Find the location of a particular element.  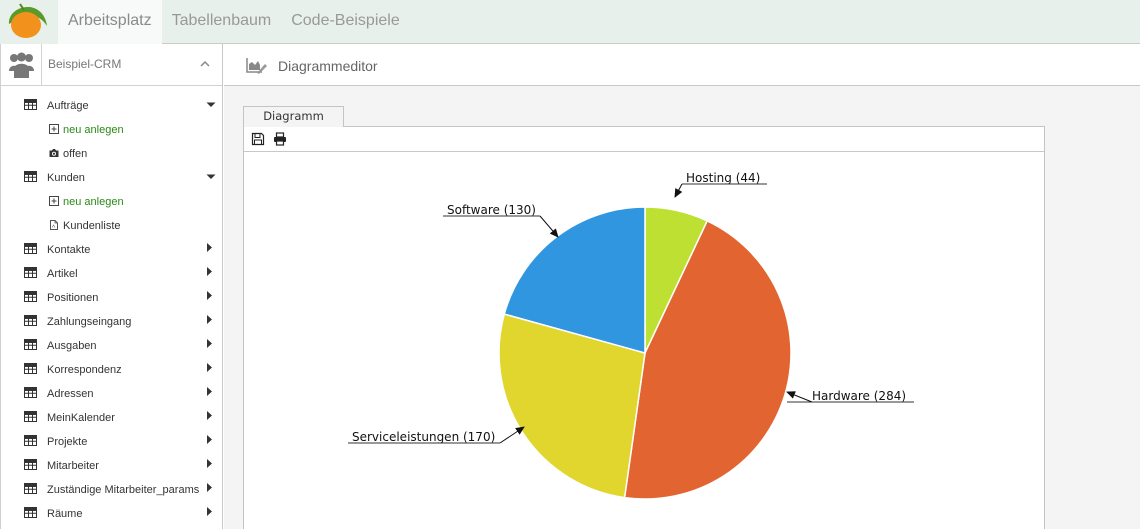

sidebar-header: Beispiel-CRM is located at coordinates (111, 65).